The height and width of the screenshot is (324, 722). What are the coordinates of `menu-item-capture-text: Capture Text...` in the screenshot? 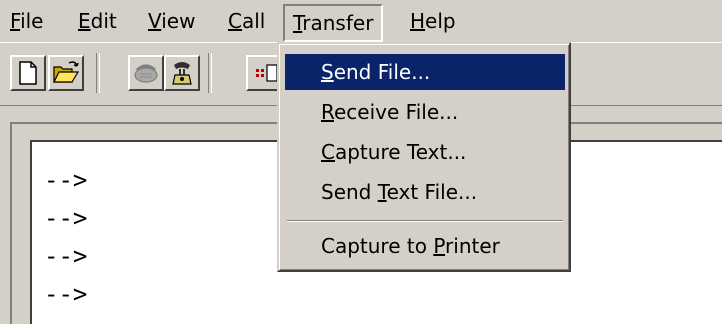 It's located at (425, 152).